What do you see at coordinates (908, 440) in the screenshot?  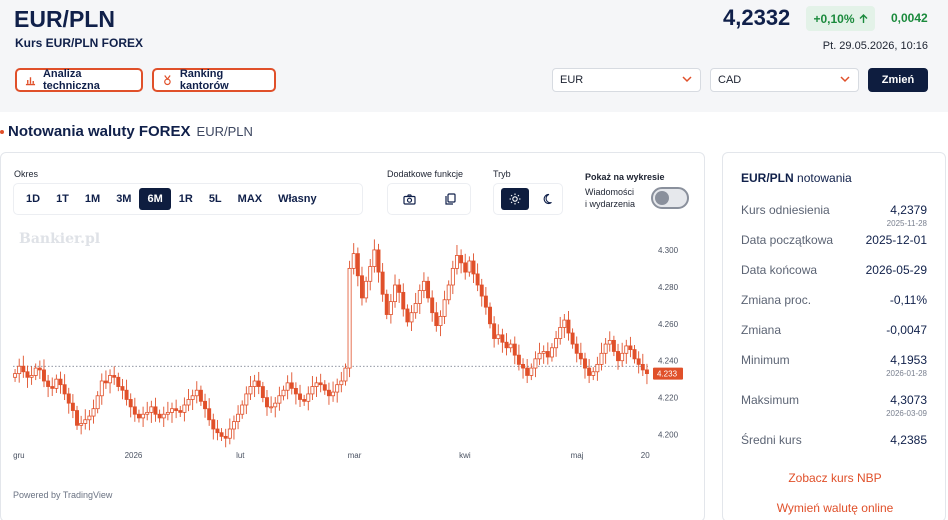 I see `stats-value: 4,2385` at bounding box center [908, 440].